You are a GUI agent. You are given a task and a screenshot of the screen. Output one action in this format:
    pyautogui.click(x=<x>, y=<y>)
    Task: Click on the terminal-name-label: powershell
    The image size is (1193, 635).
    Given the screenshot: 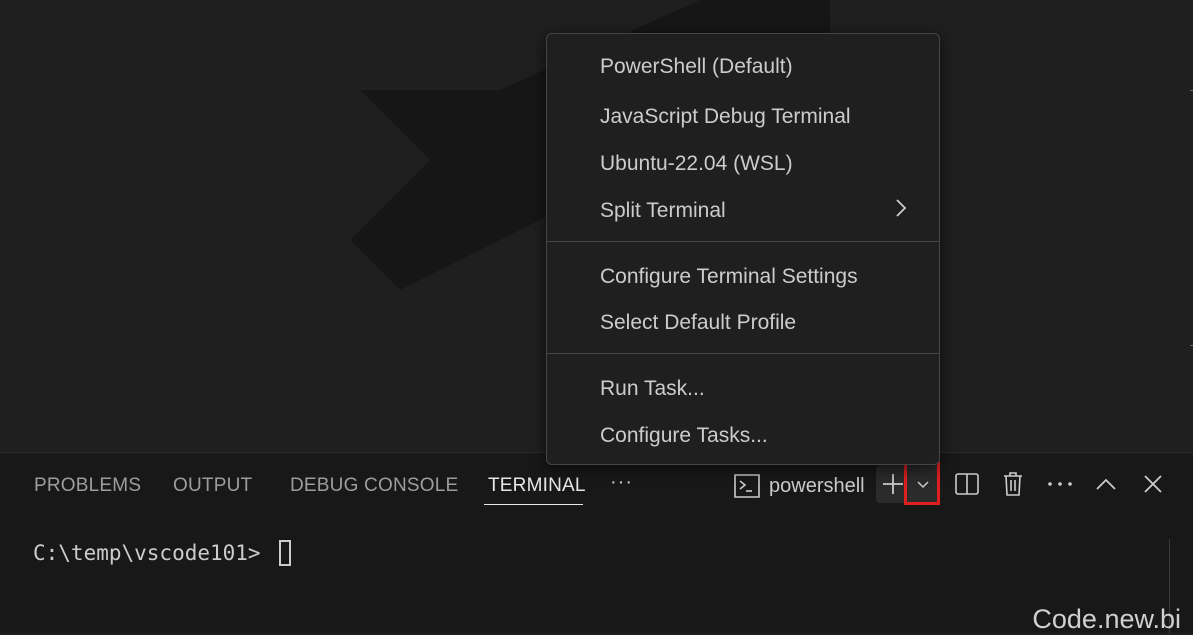 What is the action you would take?
    pyautogui.click(x=817, y=485)
    